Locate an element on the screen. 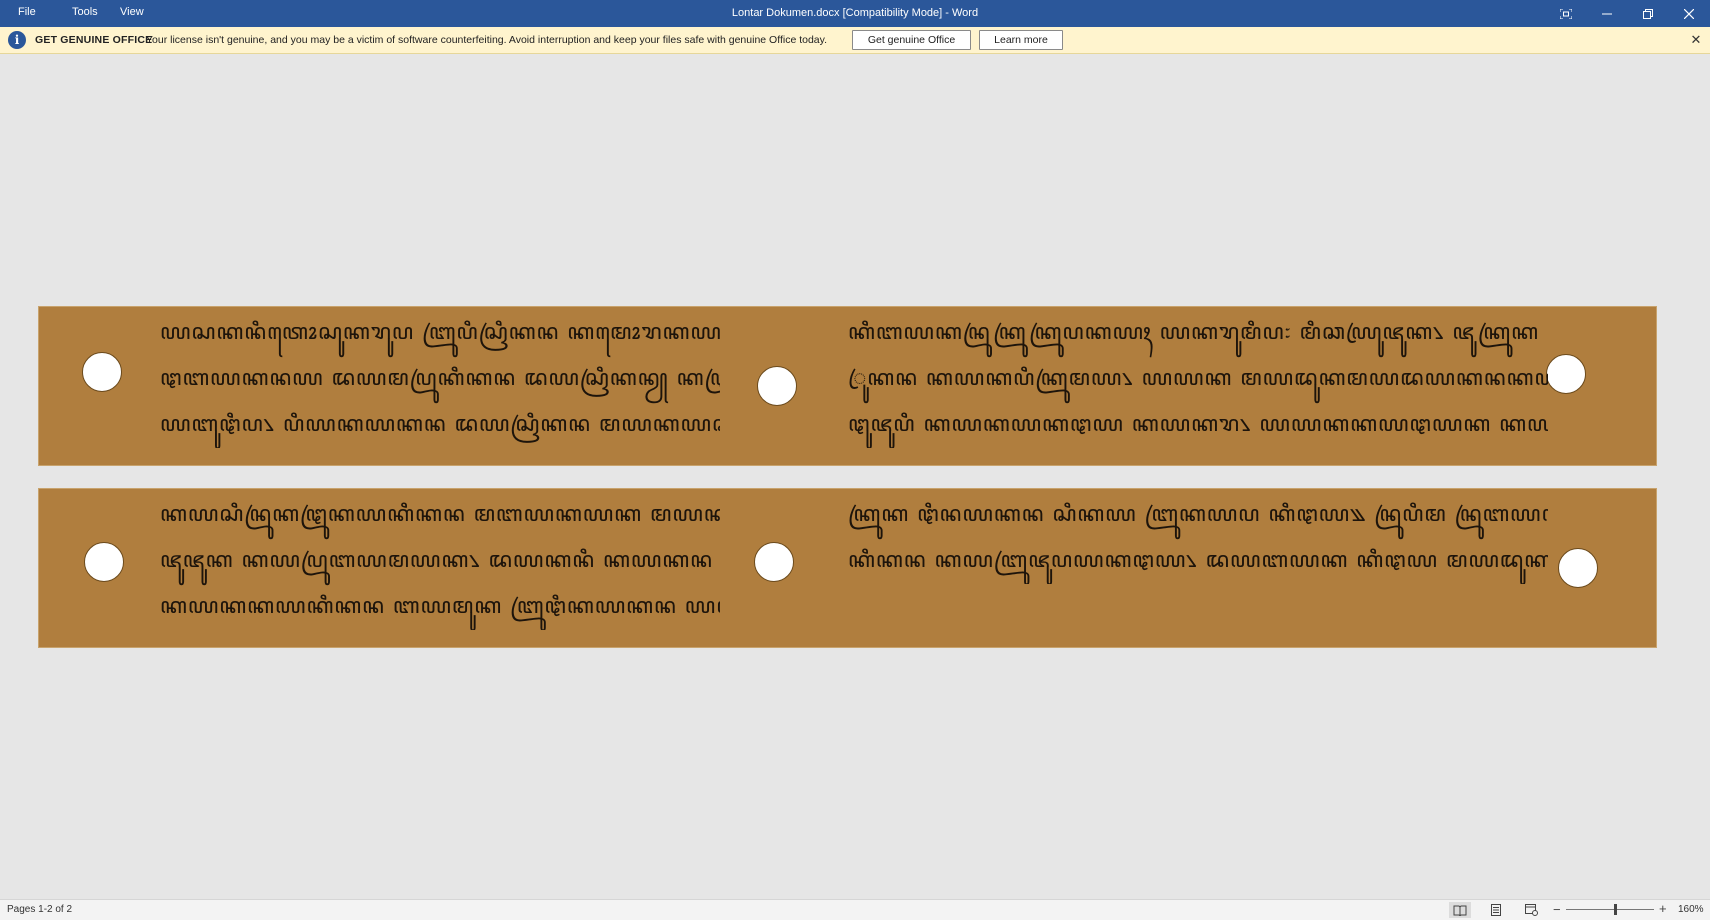 This screenshot has width=1710, height=920. text-line: ꦏꦪꦏꦏꦪꦏꦶꦏꦤ ꦧꦪꦩꦸꦏ ꦧꦿꦸꦛꦶꦏꦪꦏꦤ ꦪꦛꦢꦪ꧉ is located at coordinates (440, 606).